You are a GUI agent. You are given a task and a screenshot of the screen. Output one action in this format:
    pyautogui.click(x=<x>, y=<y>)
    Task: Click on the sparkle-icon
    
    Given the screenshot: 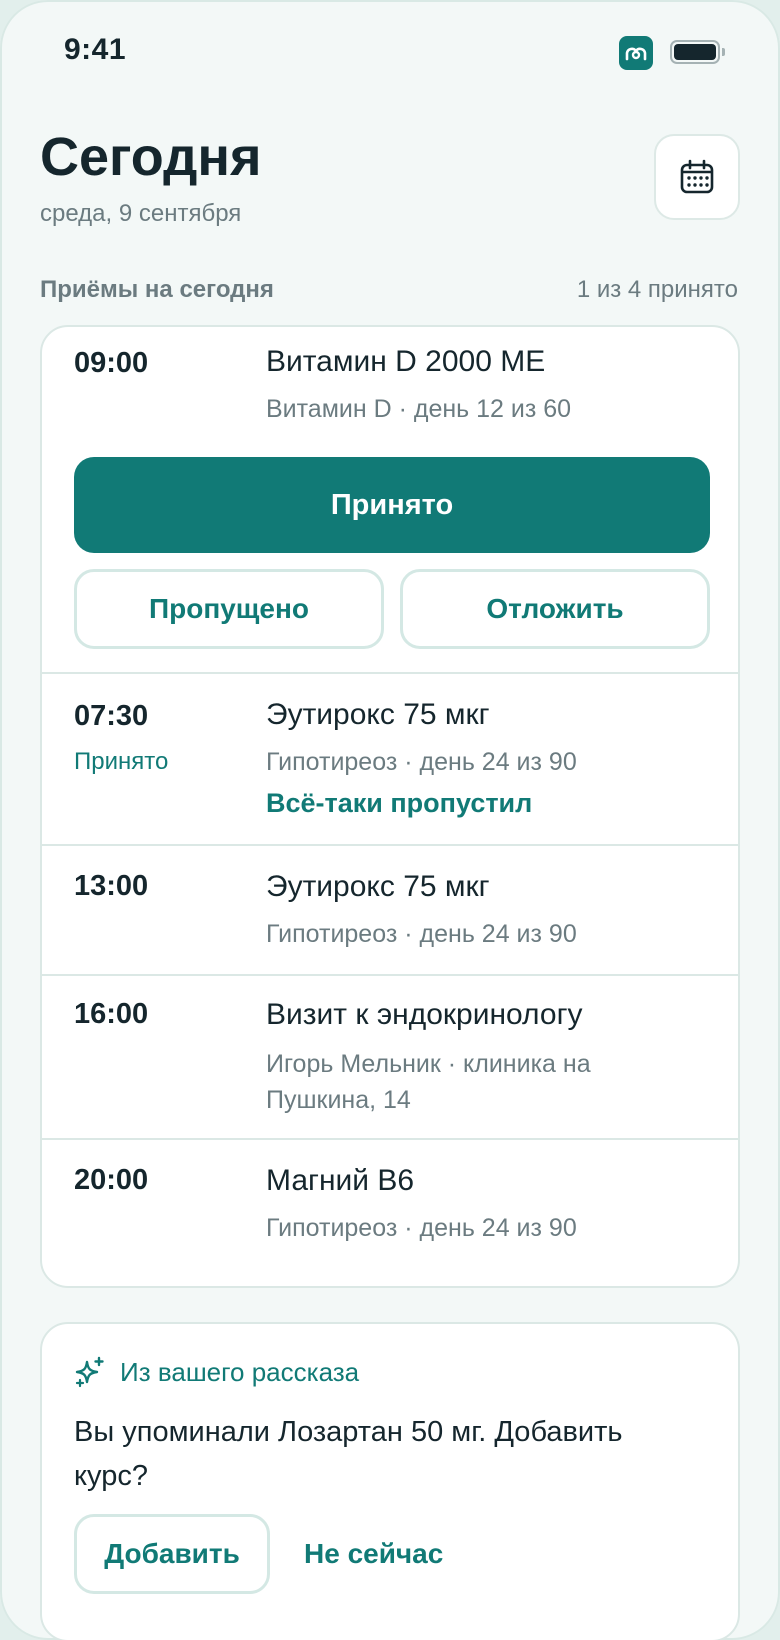 What is the action you would take?
    pyautogui.click(x=89, y=1372)
    